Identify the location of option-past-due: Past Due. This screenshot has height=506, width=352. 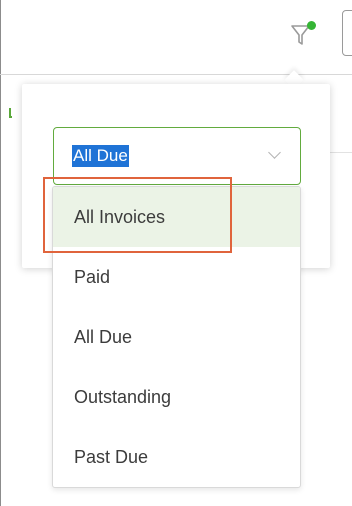
(176, 457).